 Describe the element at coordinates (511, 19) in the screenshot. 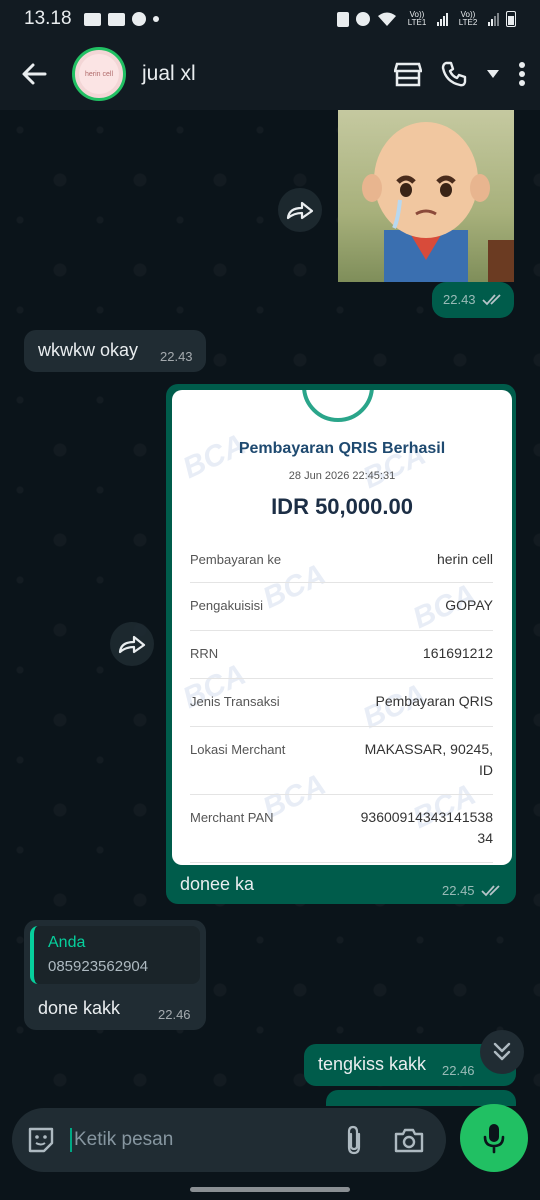

I see `battery-icon` at that location.